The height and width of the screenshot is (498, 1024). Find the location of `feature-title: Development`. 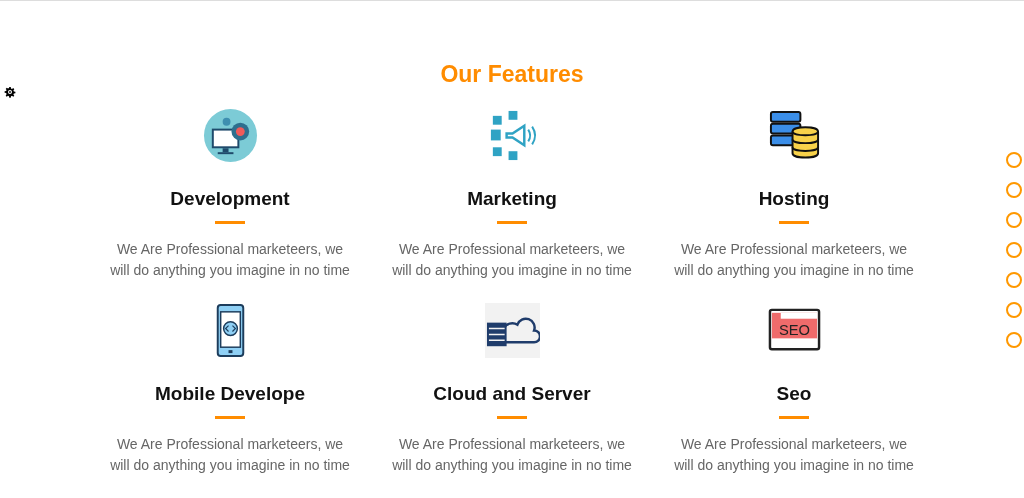

feature-title: Development is located at coordinates (230, 199).